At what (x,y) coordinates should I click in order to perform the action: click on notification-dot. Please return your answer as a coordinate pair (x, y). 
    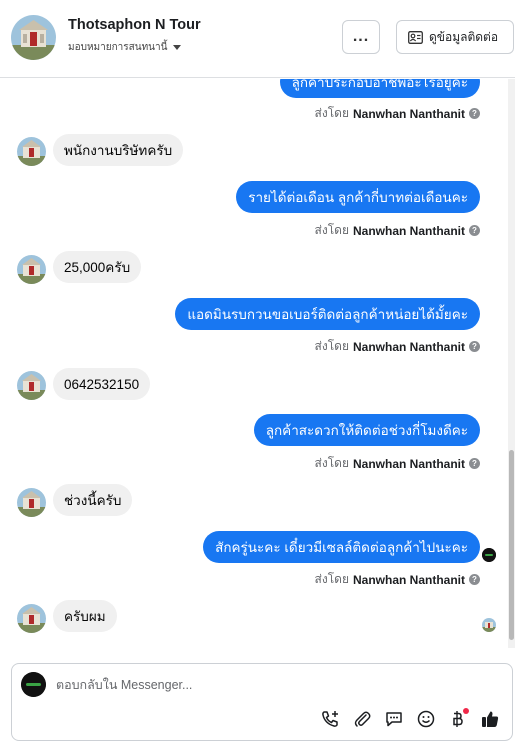
    Looking at the image, I should click on (466, 711).